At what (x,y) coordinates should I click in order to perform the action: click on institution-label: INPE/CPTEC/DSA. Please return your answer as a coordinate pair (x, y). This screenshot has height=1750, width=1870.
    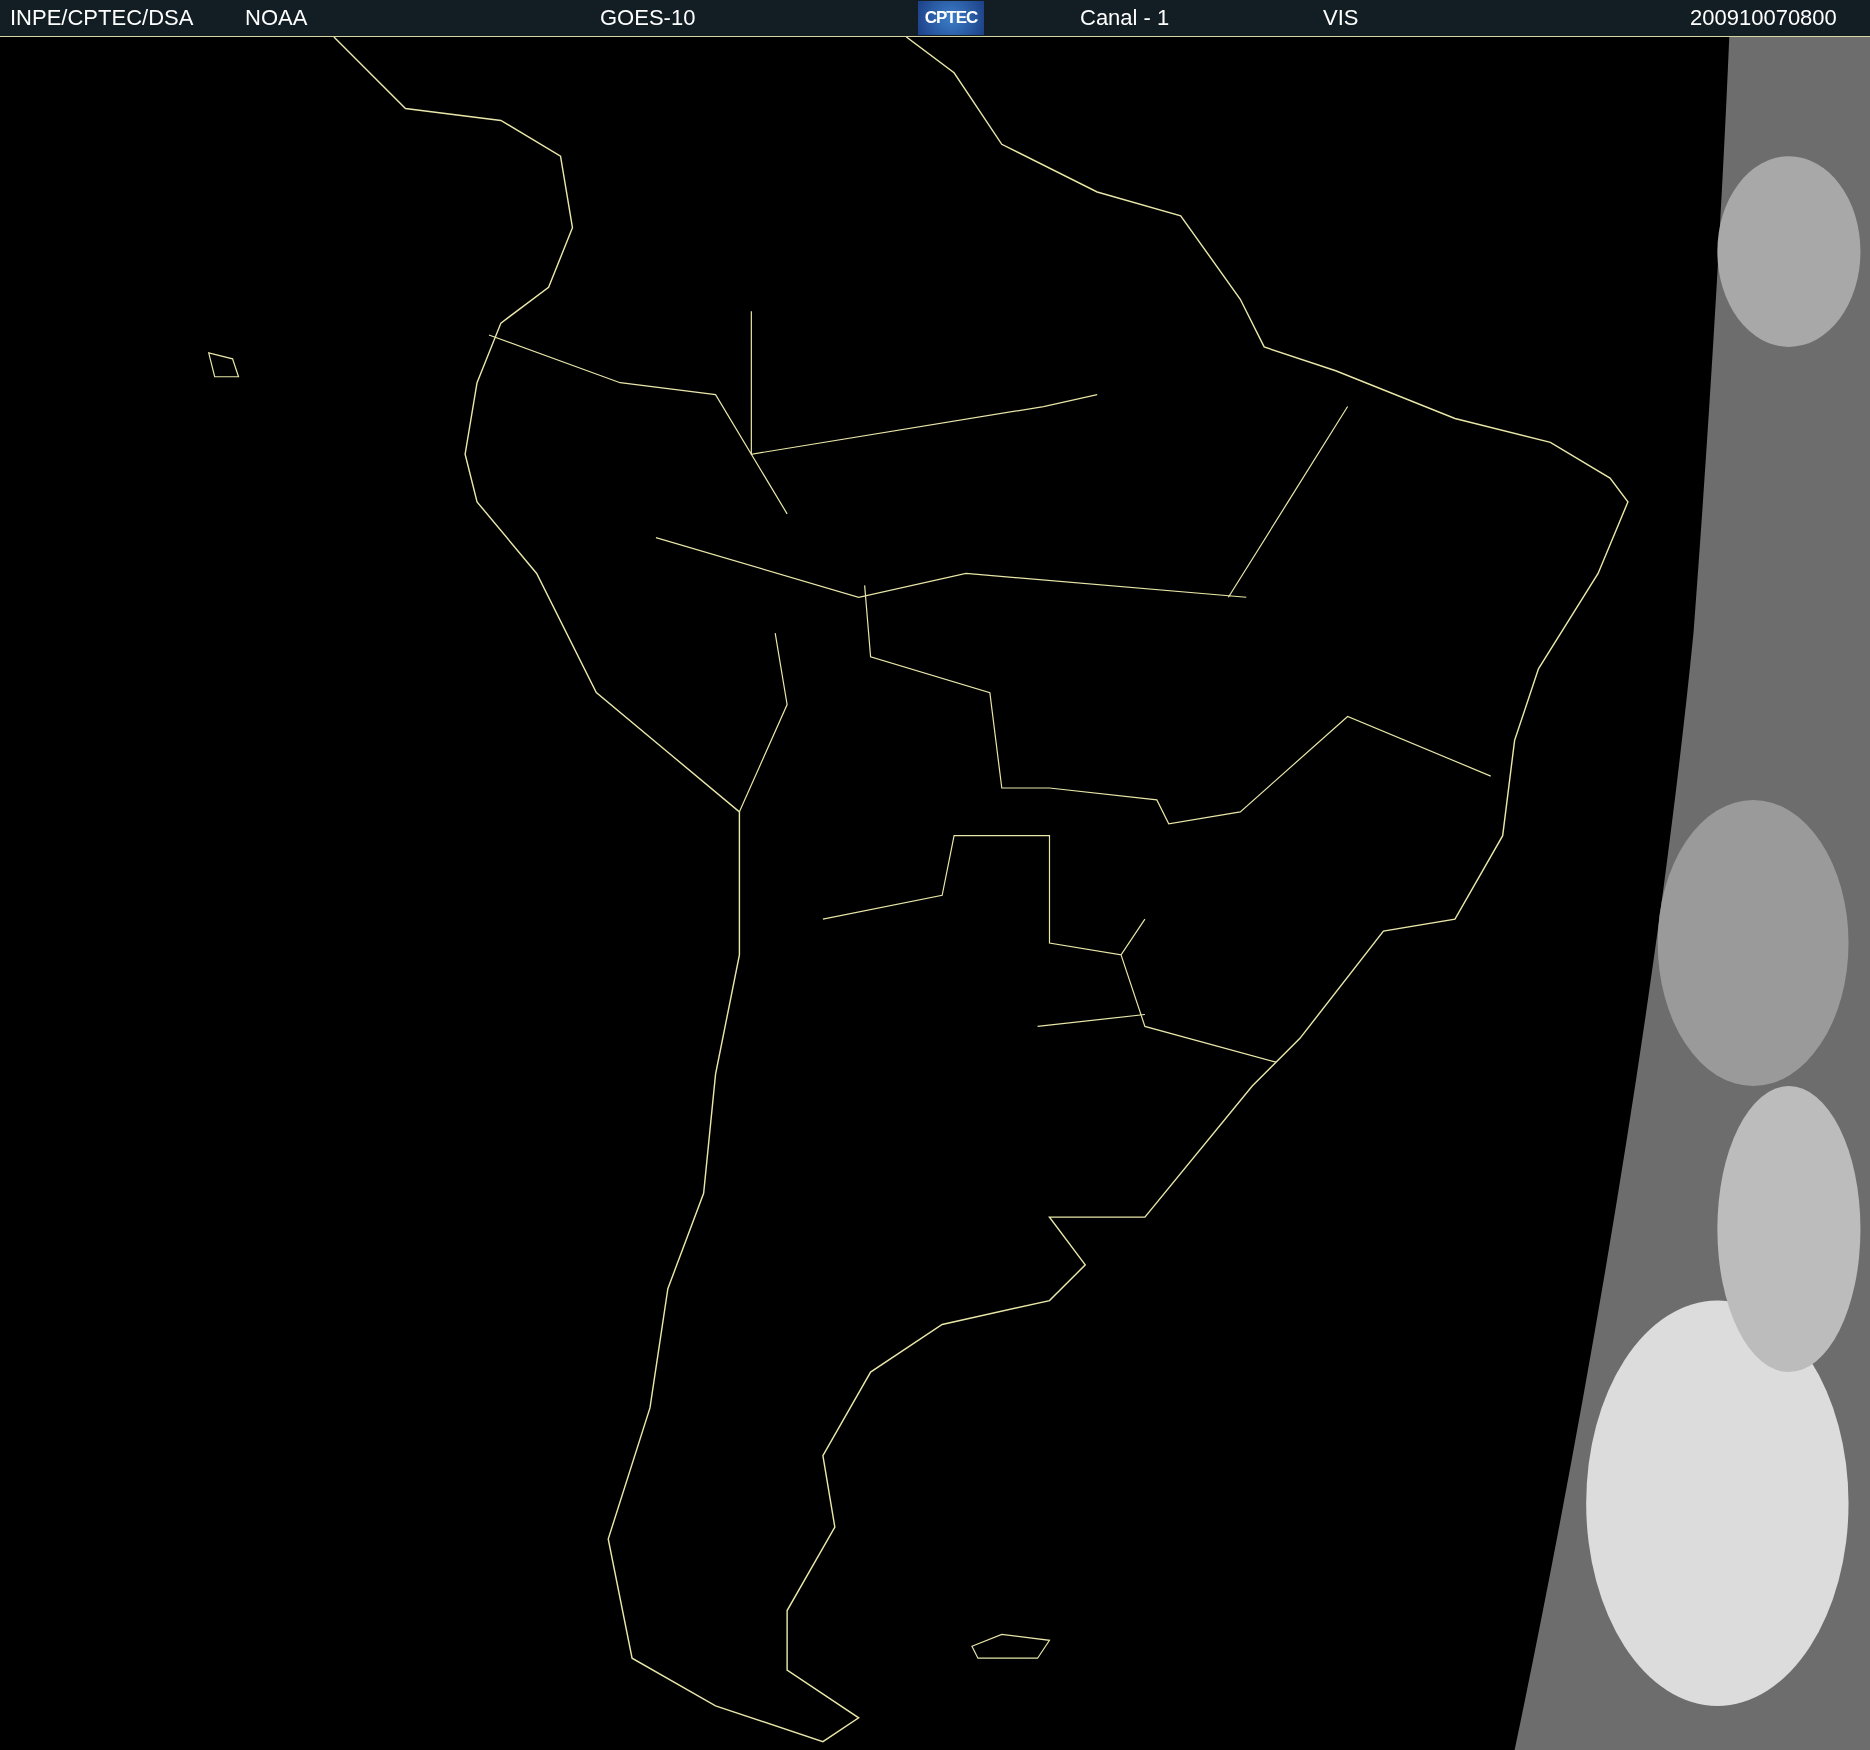
    Looking at the image, I should click on (102, 18).